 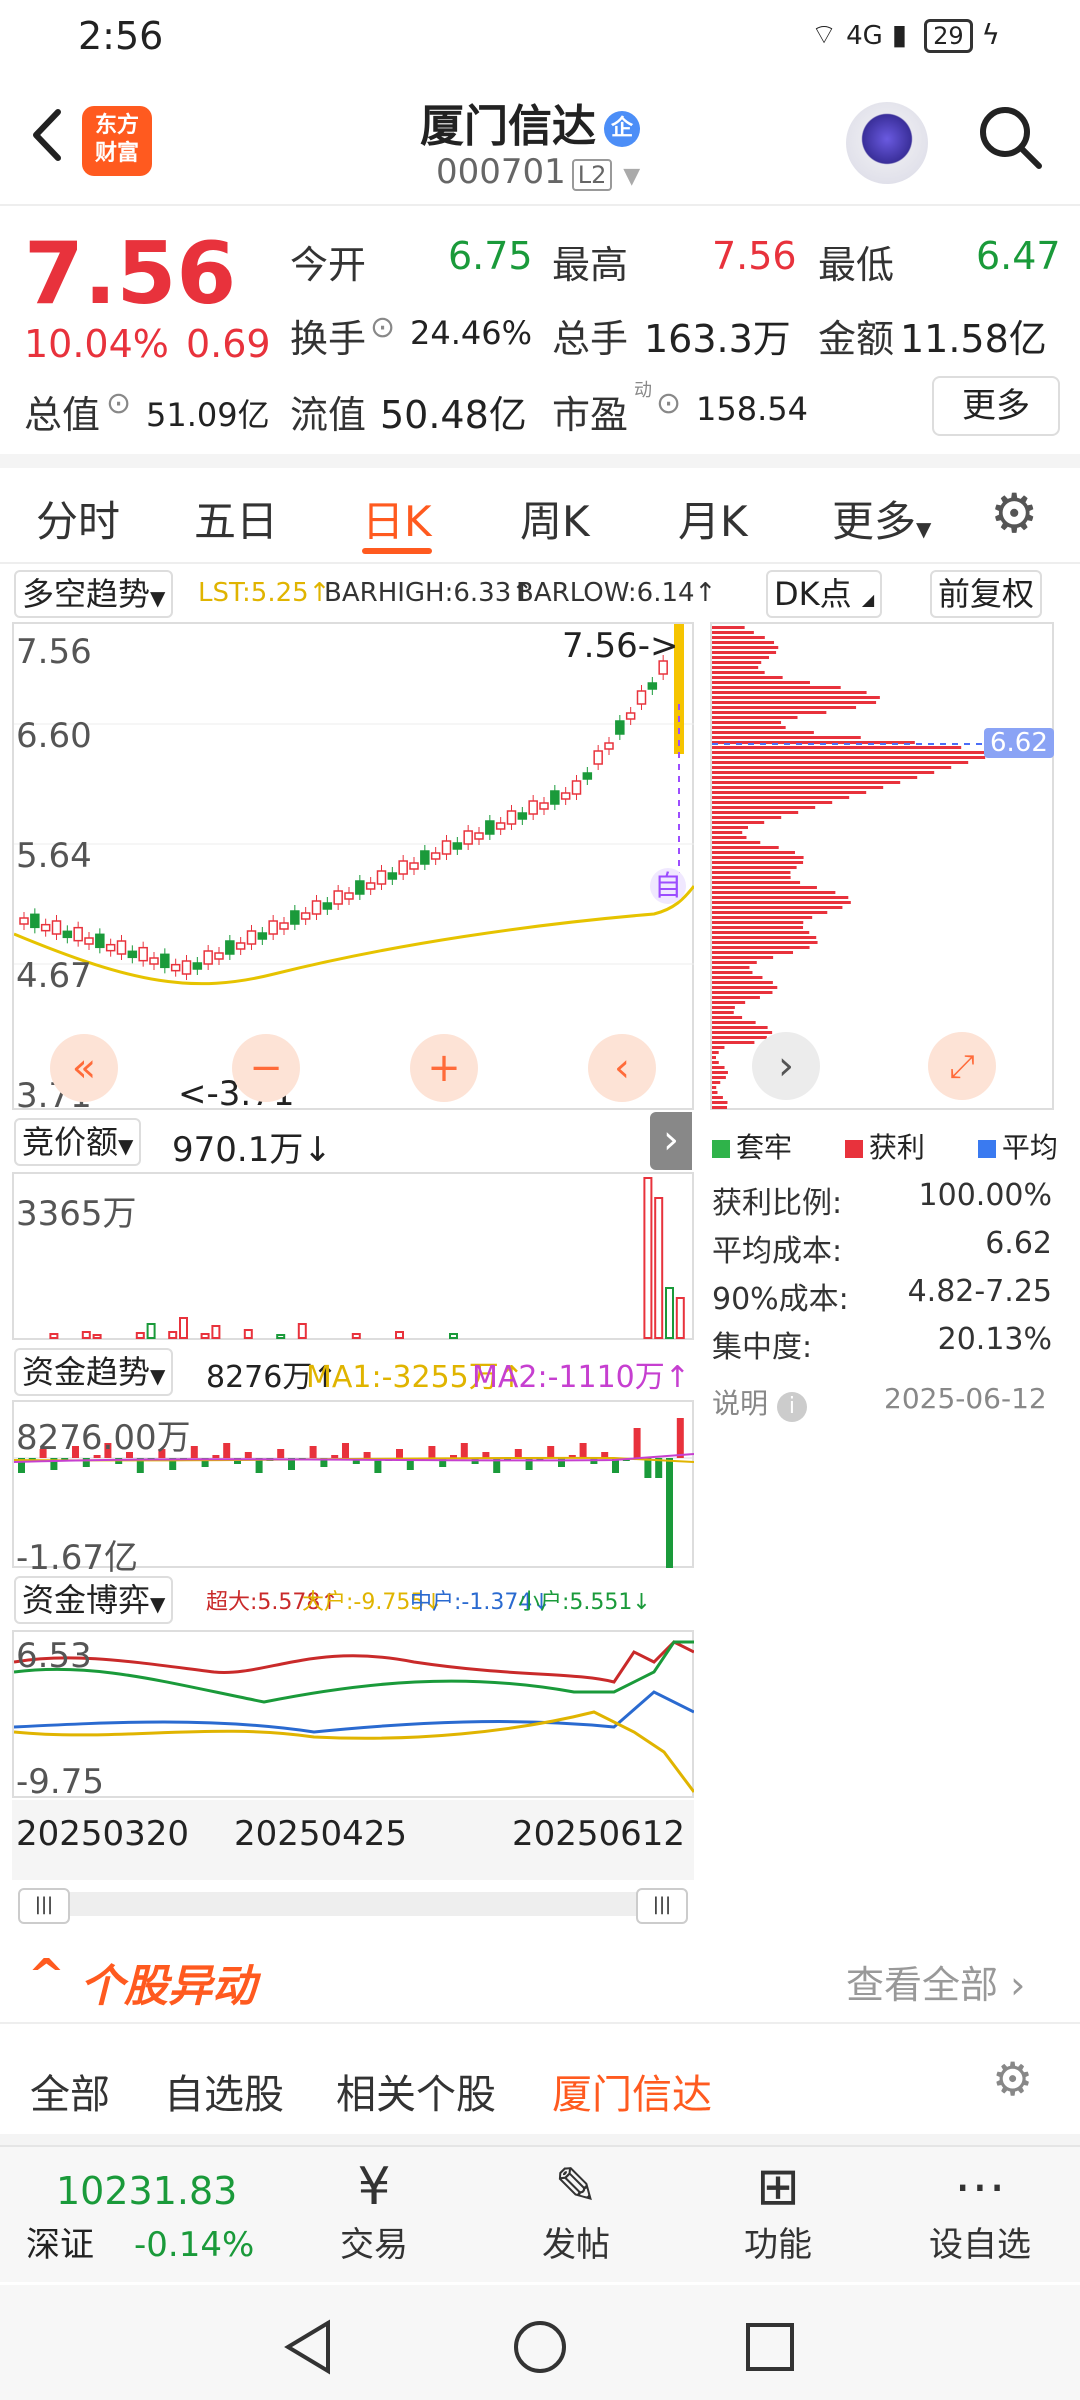 I want to click on stock-header: 东方 财富 厦门信达企 000701 L2 ▼, so click(x=540, y=139).